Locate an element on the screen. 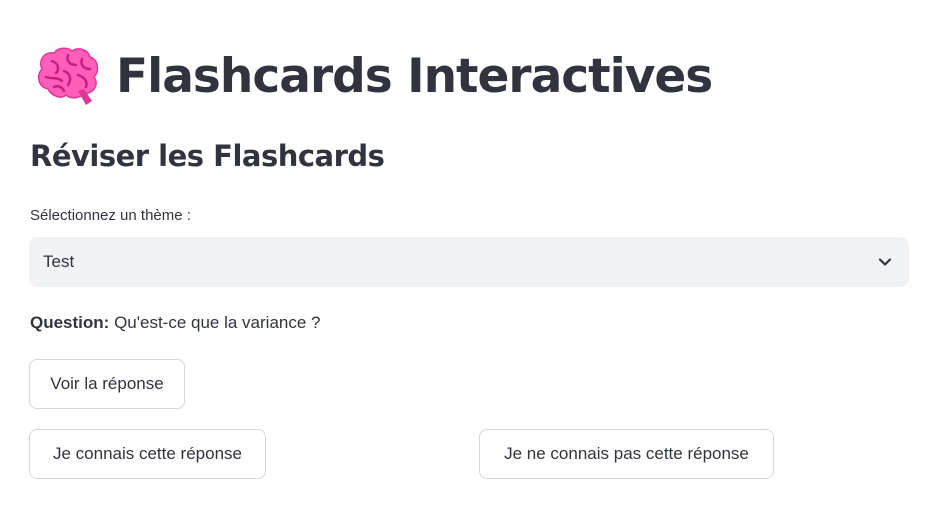 The image size is (938, 522). brain-icon is located at coordinates (68, 76).